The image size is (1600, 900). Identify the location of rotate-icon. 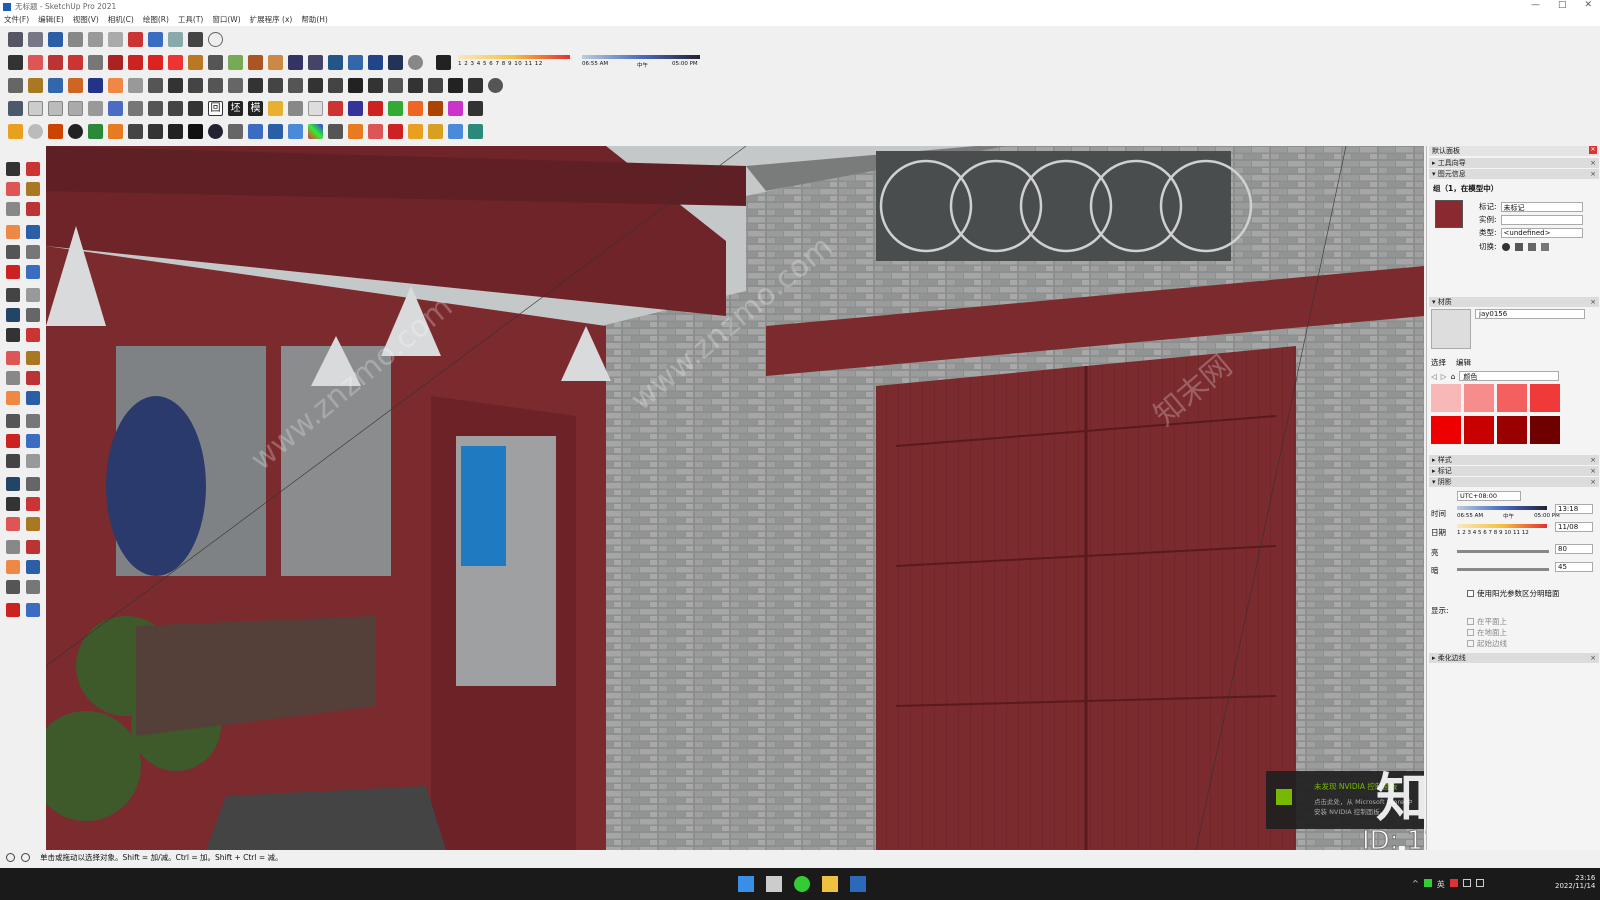
(155, 62).